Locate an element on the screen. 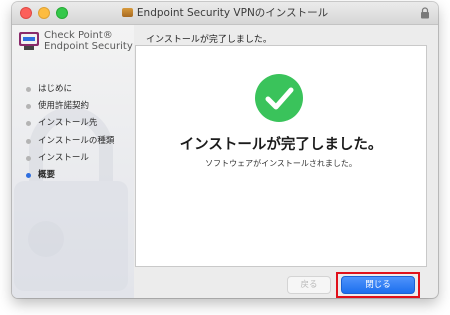  window-title-text: Endpoint Security VPNのインストール is located at coordinates (232, 13).